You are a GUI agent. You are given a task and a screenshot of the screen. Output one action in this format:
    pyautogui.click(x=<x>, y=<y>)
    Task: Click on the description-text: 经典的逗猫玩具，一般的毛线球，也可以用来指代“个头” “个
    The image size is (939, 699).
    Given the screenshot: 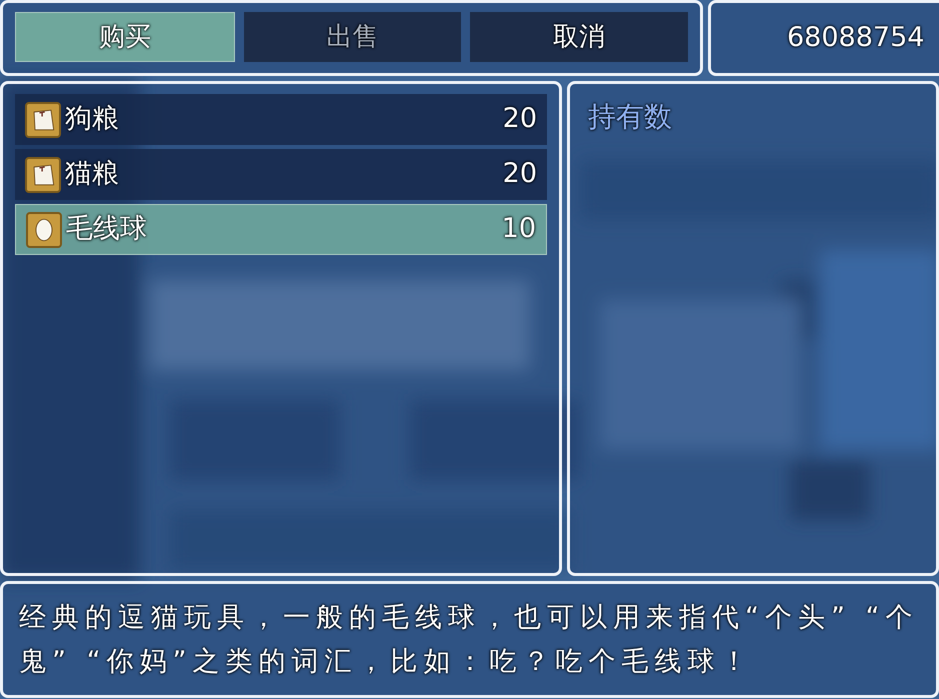 What is the action you would take?
    pyautogui.click(x=469, y=617)
    